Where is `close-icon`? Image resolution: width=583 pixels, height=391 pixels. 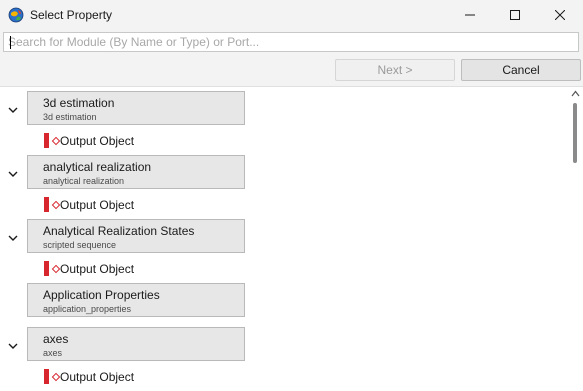
close-icon is located at coordinates (560, 15).